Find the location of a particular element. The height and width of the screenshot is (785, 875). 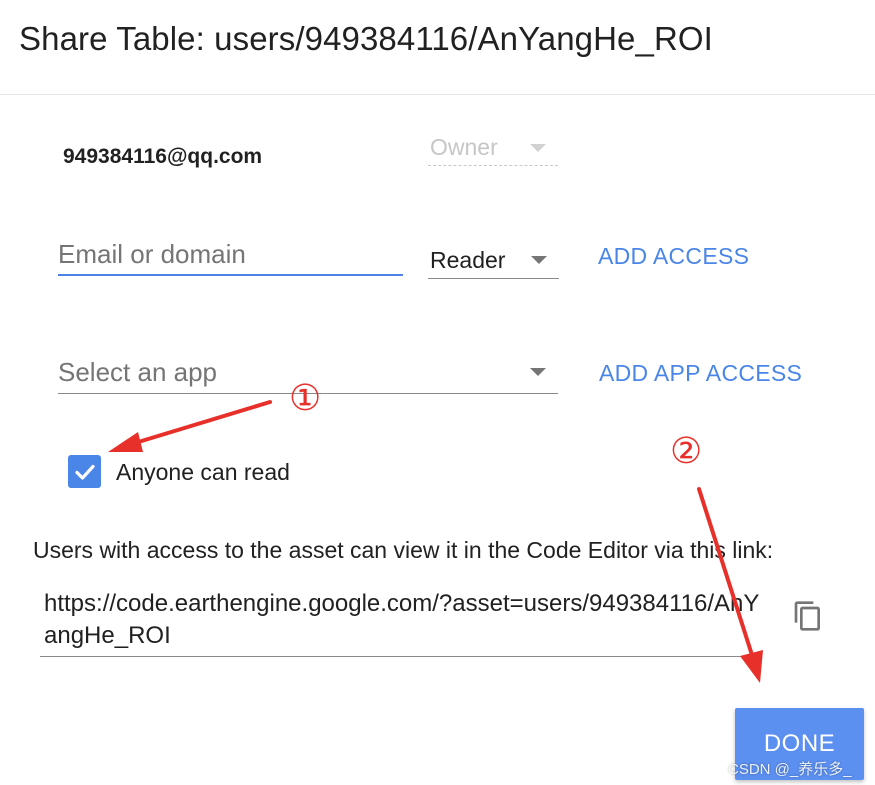

owner-email: 949384116@qq.com is located at coordinates (163, 156).